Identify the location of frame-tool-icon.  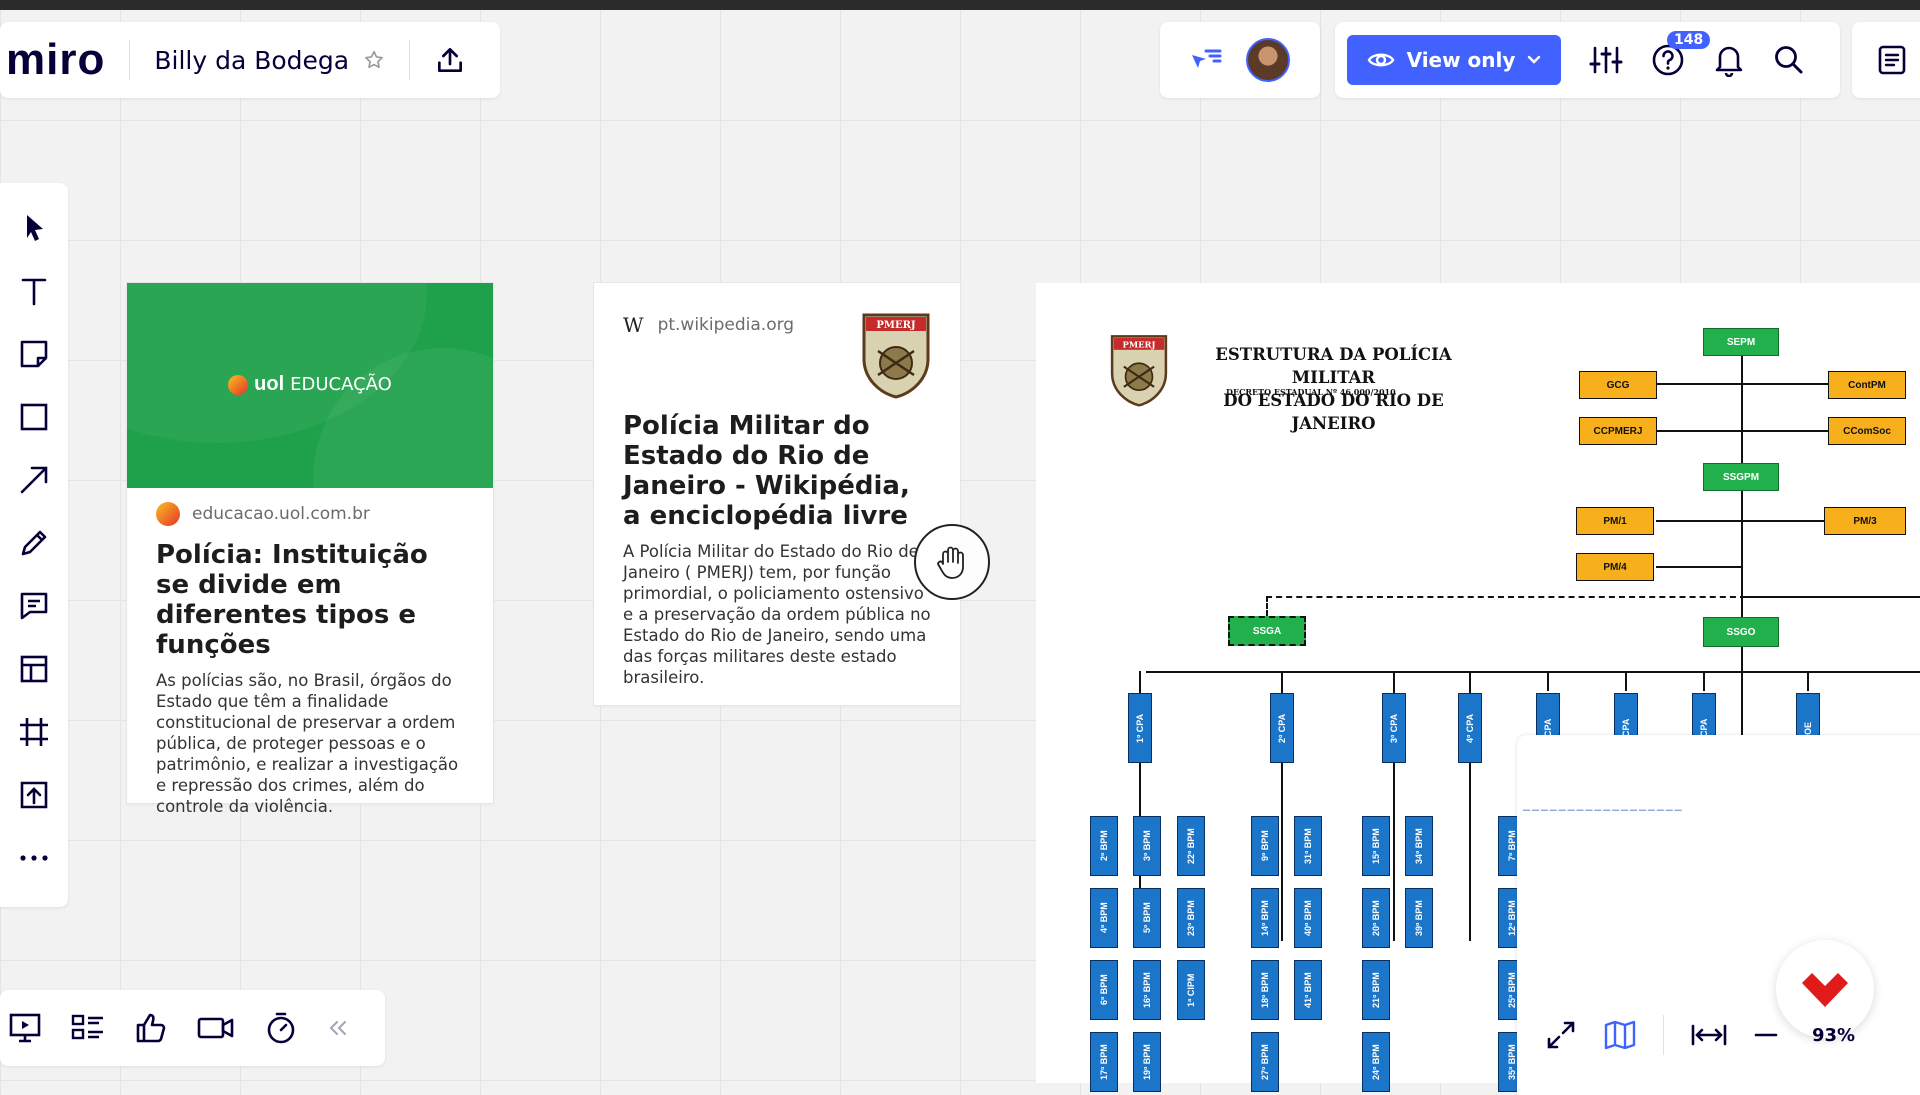
(34, 731).